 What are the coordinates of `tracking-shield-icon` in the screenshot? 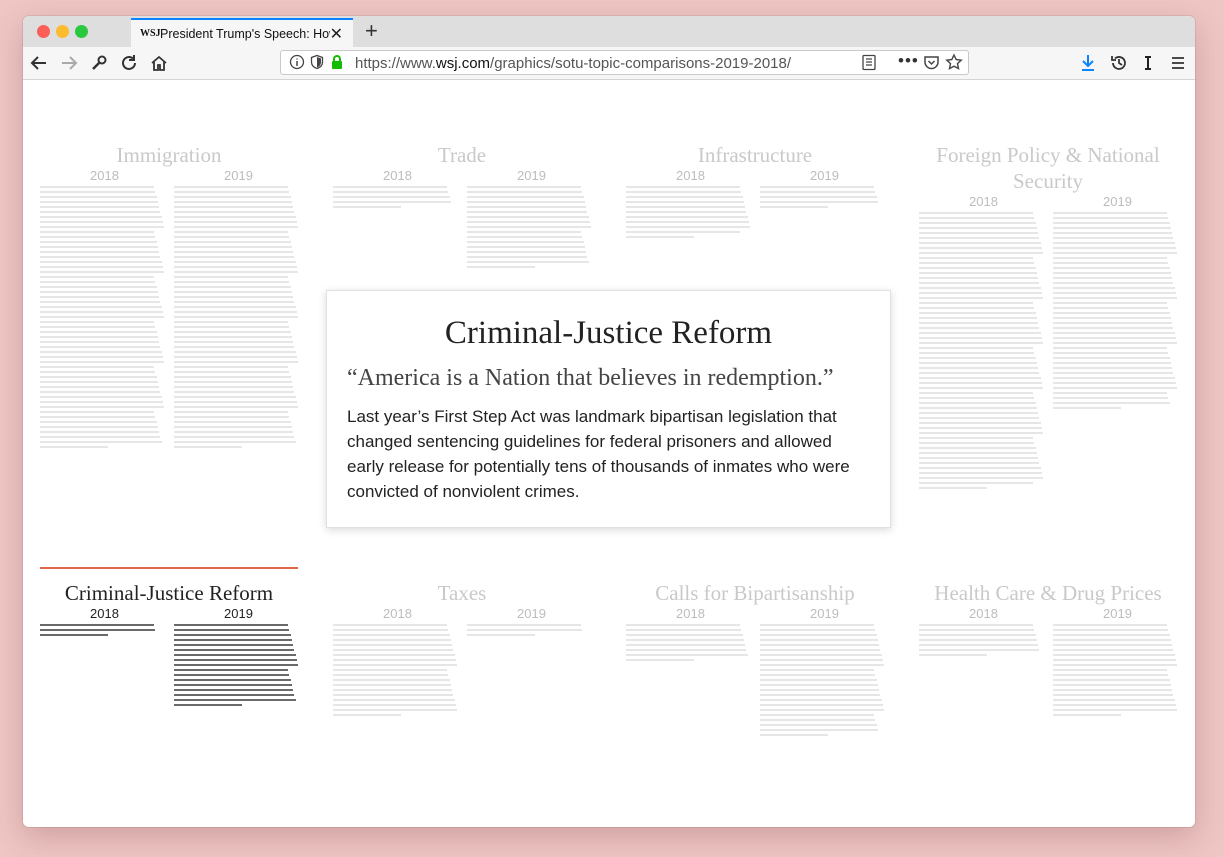 It's located at (317, 64).